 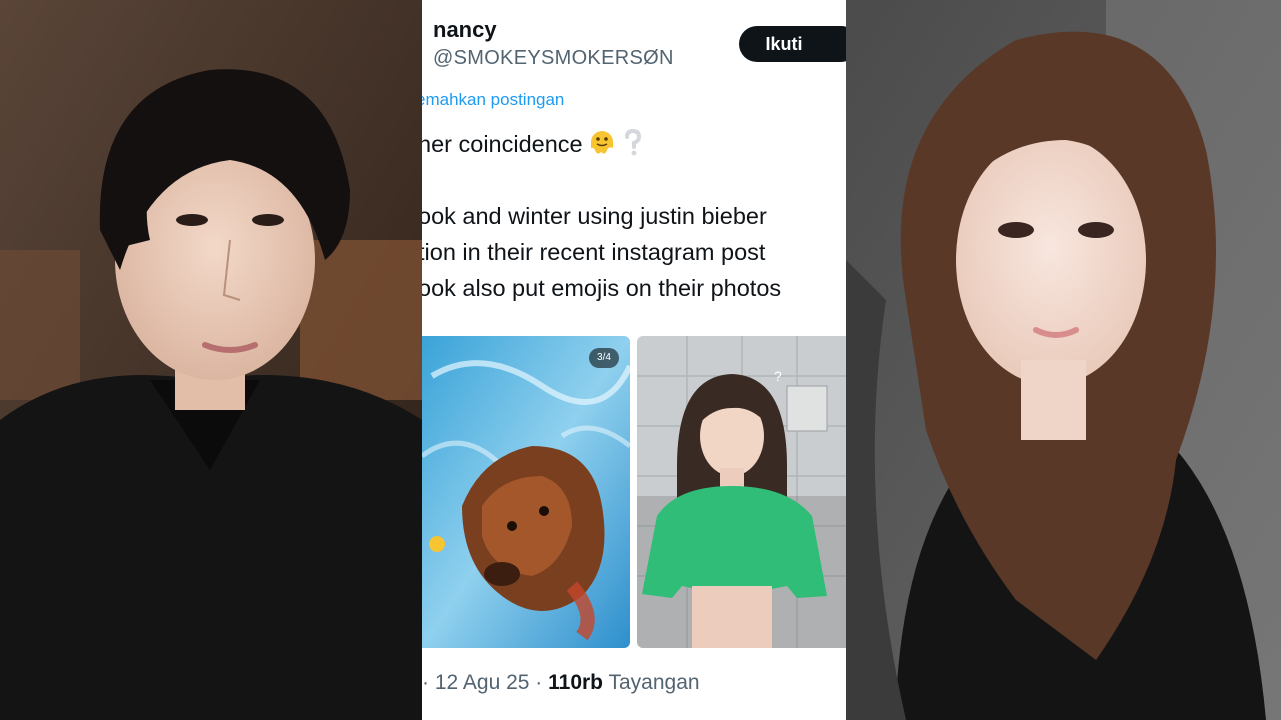 I want to click on tweet-text-line: her coincidence, so click(x=634, y=144).